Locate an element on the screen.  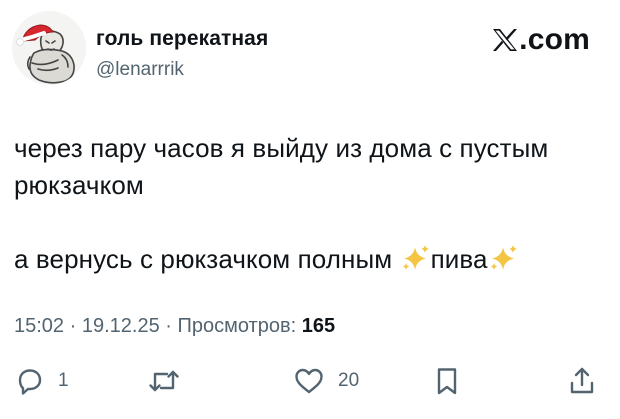
retweet-button is located at coordinates (164, 381).